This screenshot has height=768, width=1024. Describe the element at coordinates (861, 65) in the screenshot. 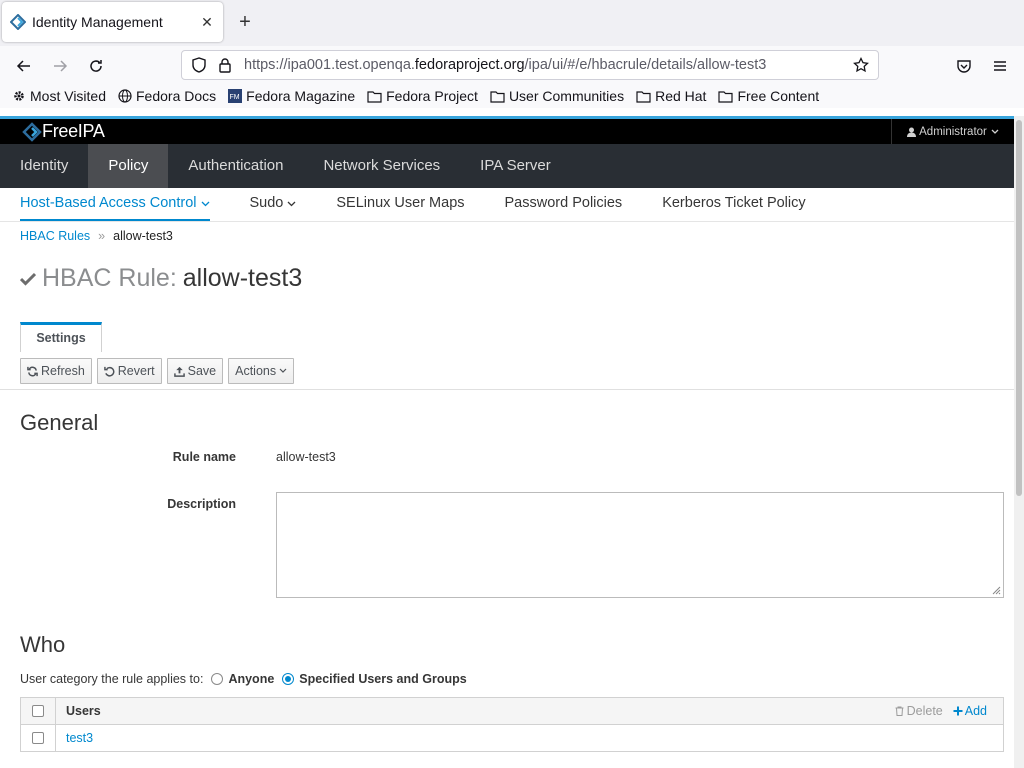

I see `bookmark-star-icon` at that location.